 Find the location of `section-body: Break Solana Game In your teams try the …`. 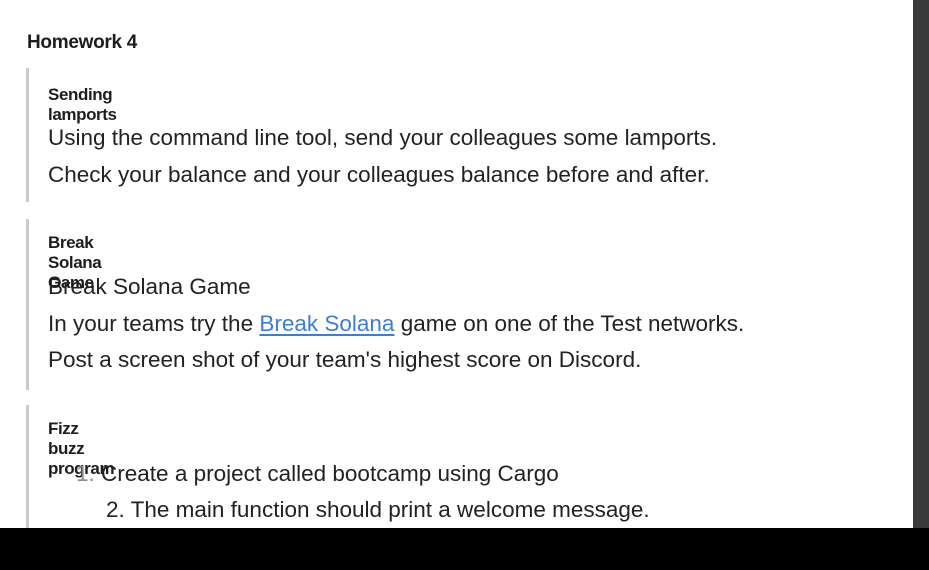

section-body: Break Solana Game In your teams try the … is located at coordinates (396, 324).